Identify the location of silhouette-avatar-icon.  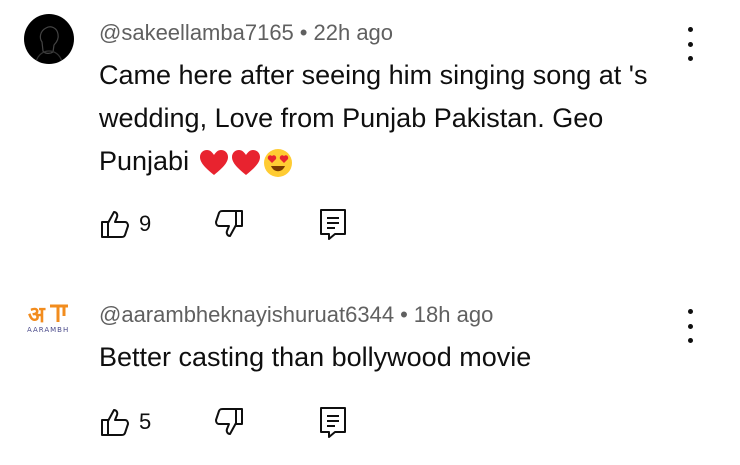
(49, 39).